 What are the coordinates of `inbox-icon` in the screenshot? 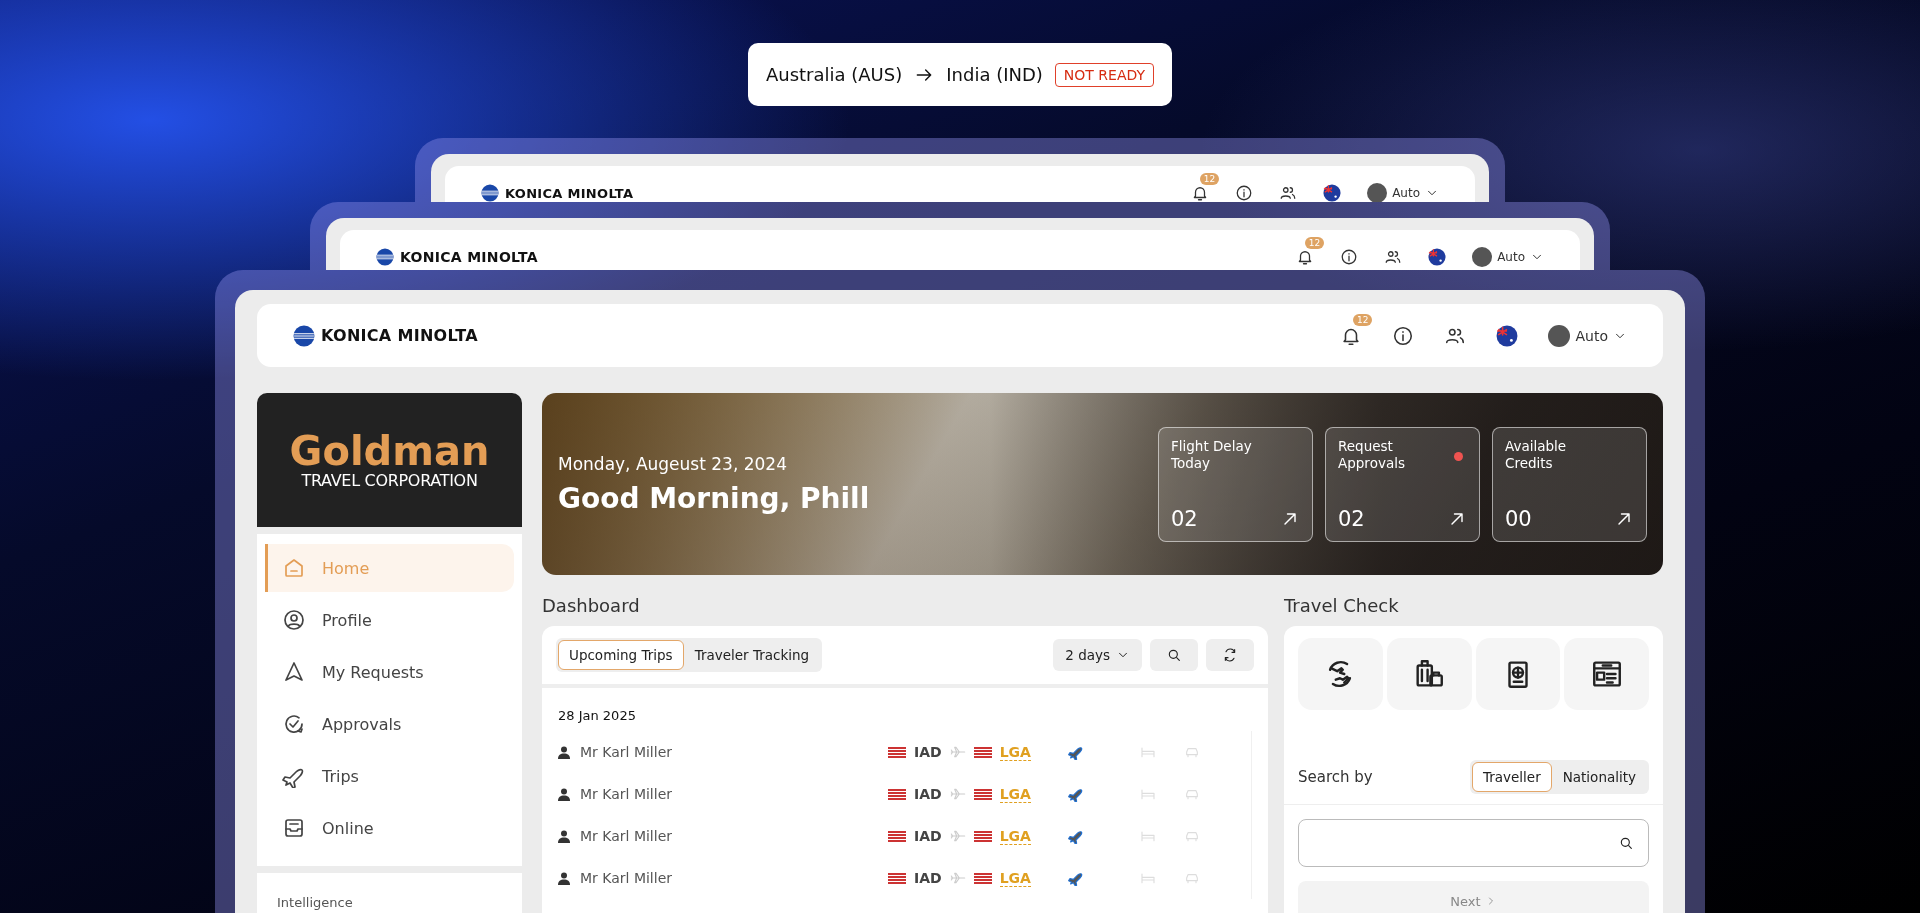 It's located at (294, 828).